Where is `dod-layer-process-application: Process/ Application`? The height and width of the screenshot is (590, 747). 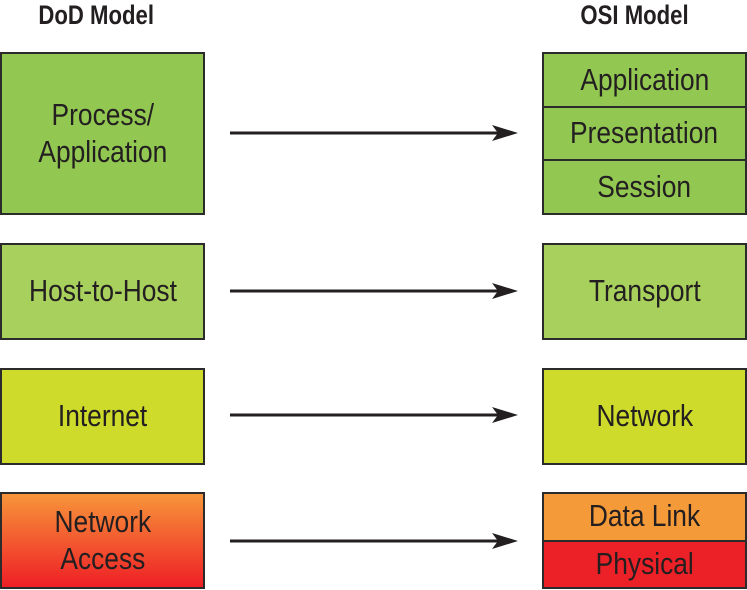
dod-layer-process-application: Process/ Application is located at coordinates (102, 133).